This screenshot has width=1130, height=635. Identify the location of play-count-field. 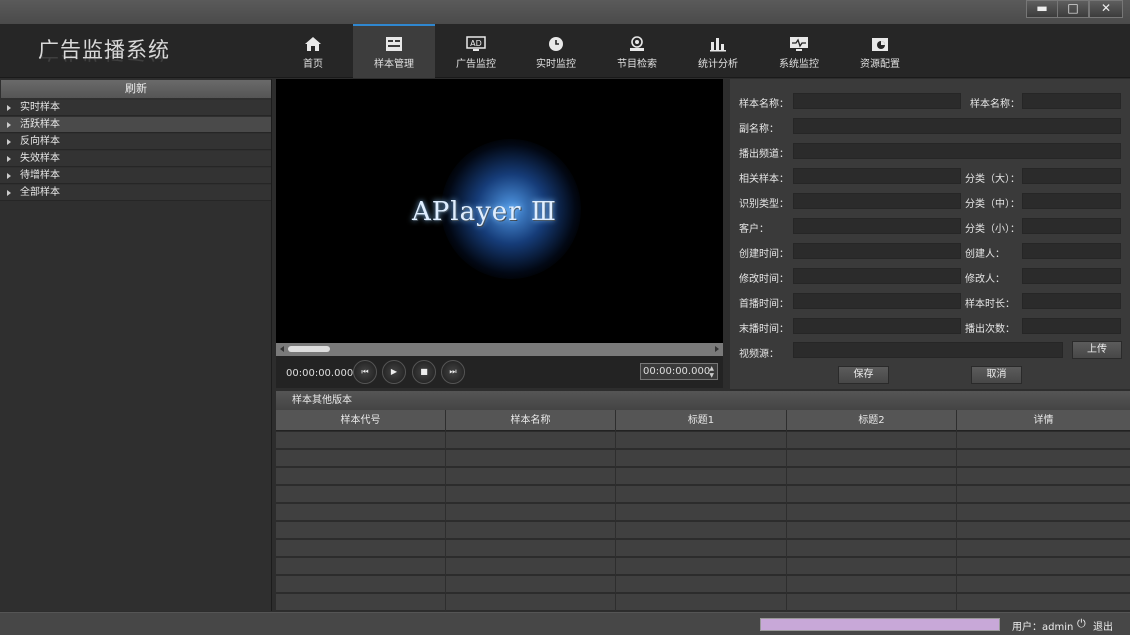
(1071, 326).